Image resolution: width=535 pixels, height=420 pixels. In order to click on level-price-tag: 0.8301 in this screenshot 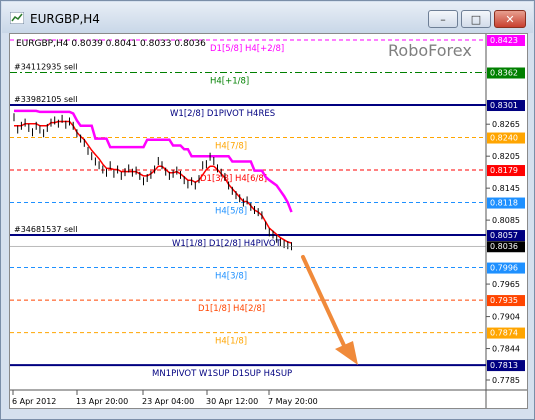, I will do `click(506, 106)`.